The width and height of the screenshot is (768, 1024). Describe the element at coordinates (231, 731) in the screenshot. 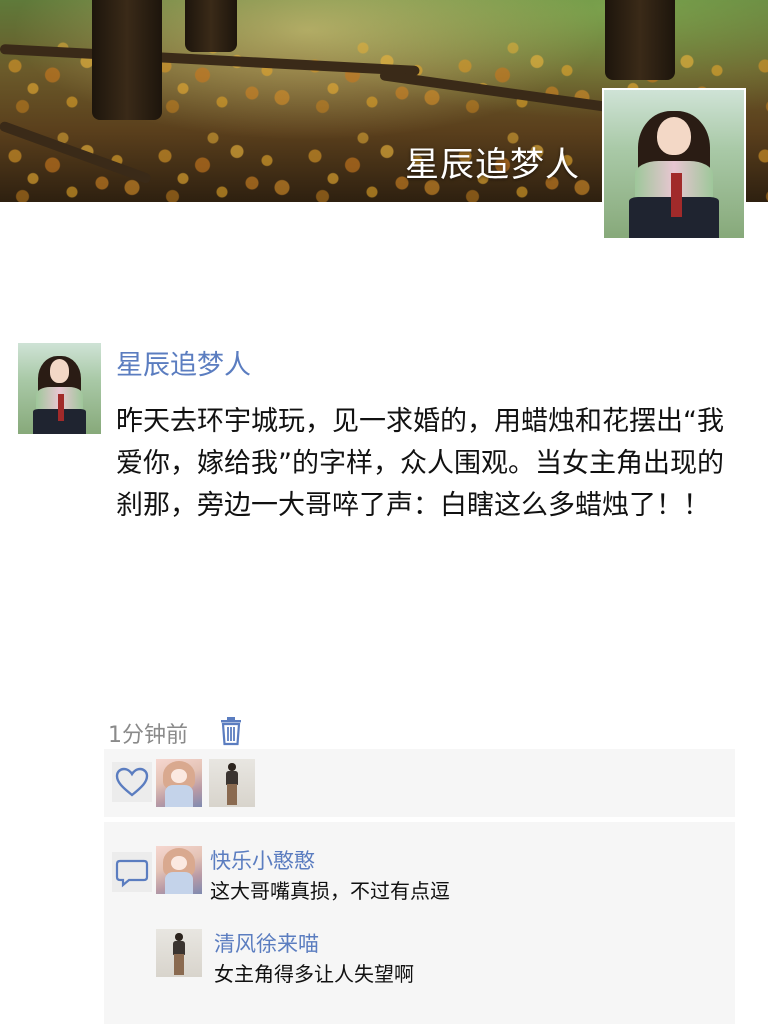

I see `trash-icon` at that location.